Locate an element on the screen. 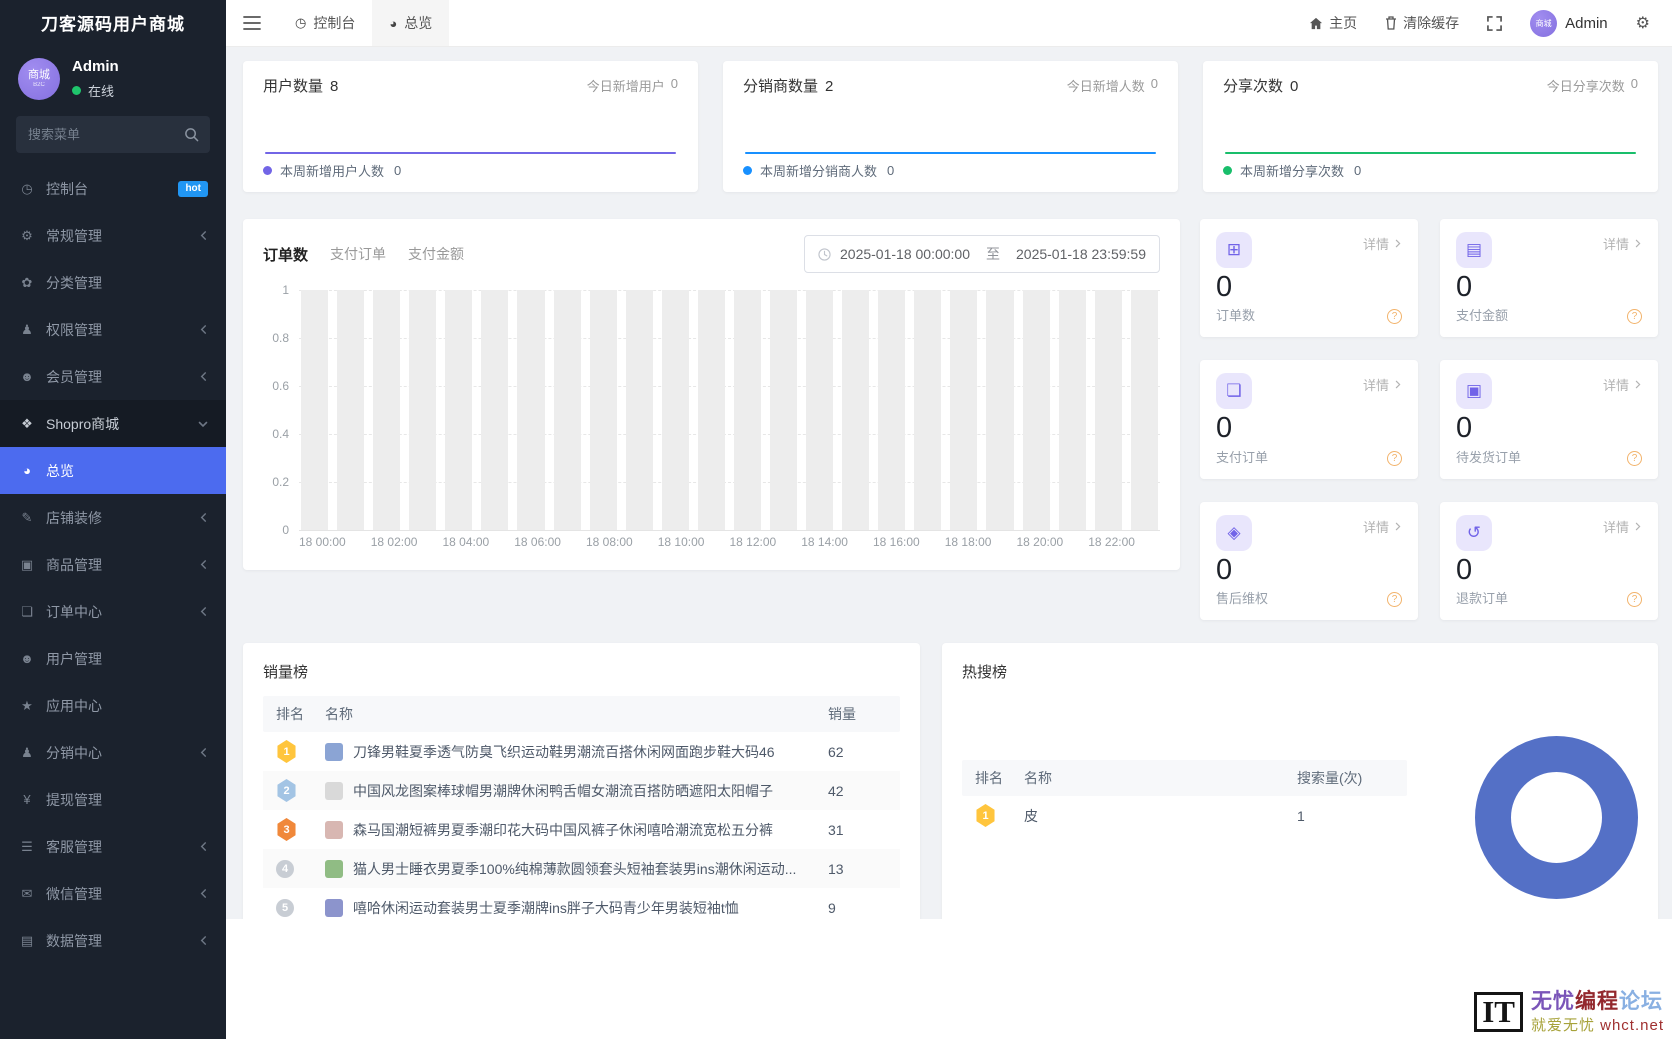 The width and height of the screenshot is (1672, 1039). sidebar-item-member: ☻ 会员管理 is located at coordinates (113, 376).